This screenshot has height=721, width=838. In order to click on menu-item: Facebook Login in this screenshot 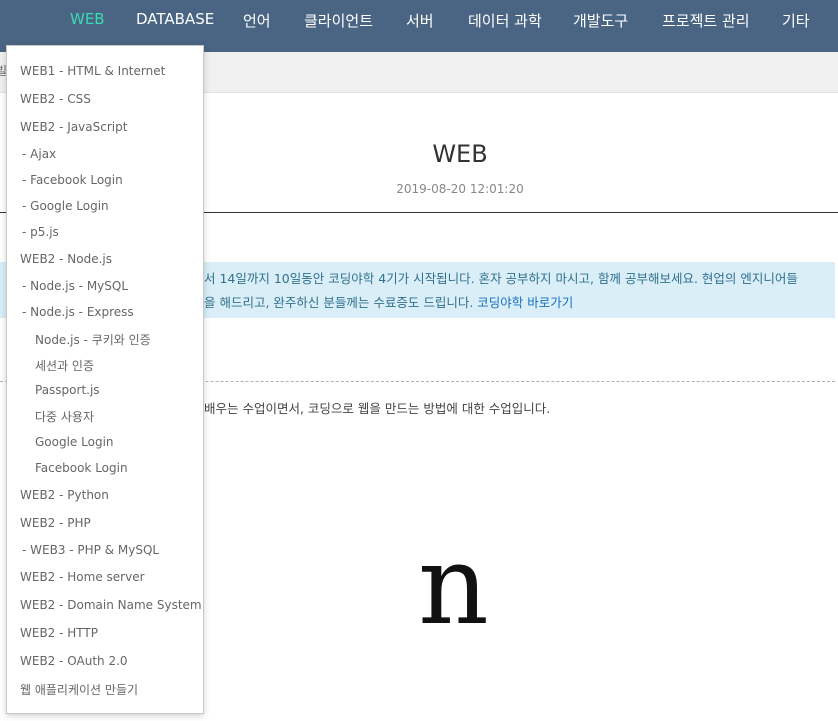, I will do `click(81, 468)`.